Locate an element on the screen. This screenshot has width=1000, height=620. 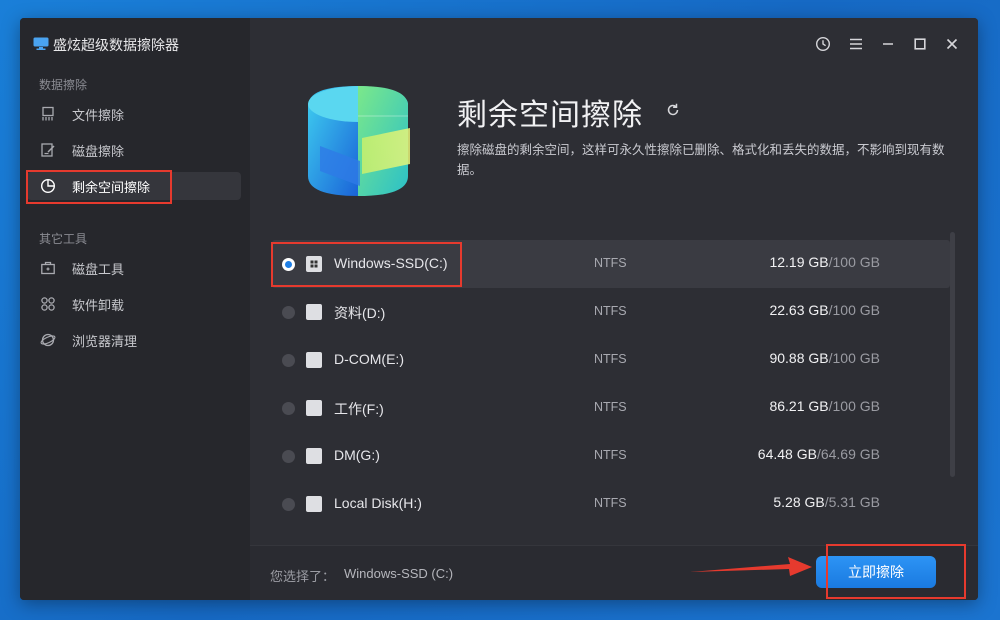
sidebar-item-label: 浏览器清理 is located at coordinates (105, 341).